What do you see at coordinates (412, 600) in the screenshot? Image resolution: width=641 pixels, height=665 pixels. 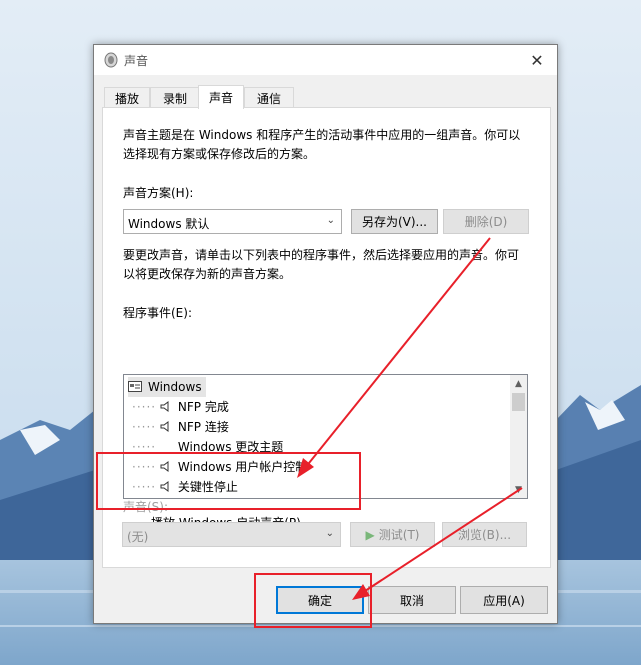 I see `cancel-button: 取消` at bounding box center [412, 600].